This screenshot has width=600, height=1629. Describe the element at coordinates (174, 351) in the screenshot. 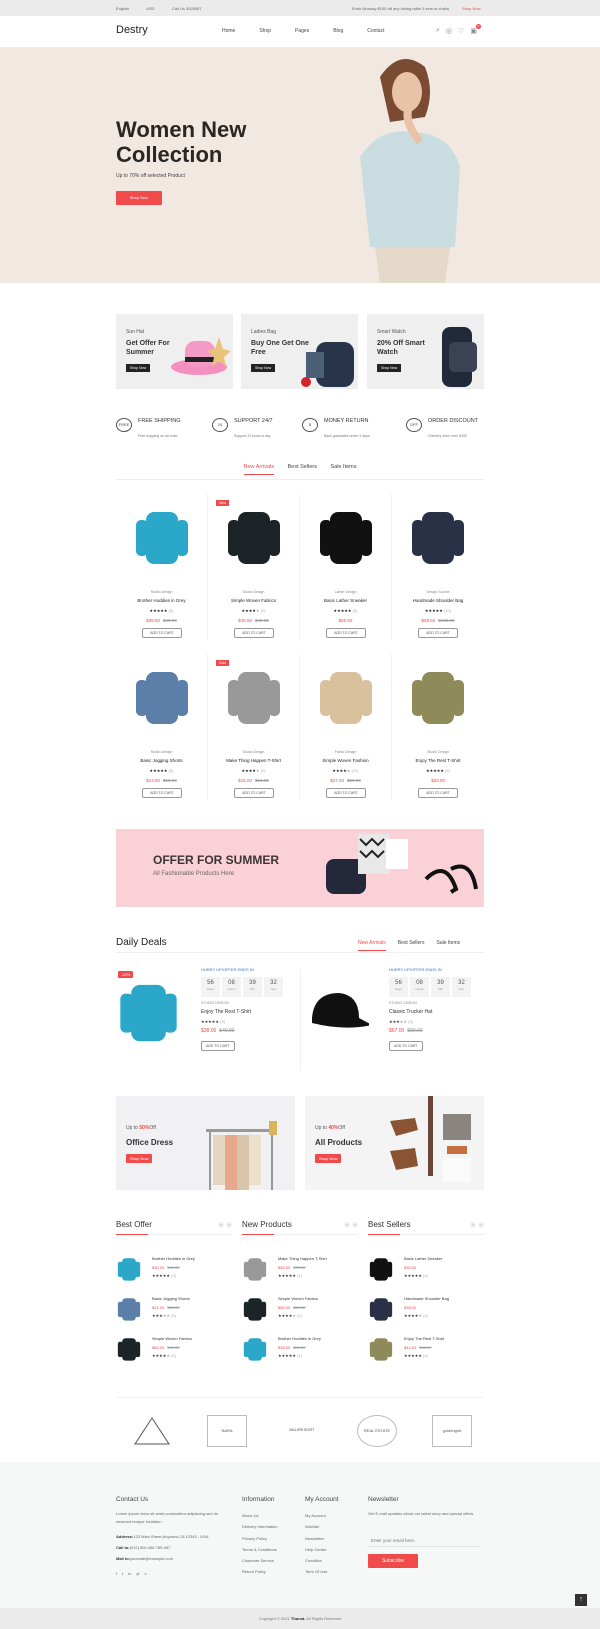

I see `banner-sun-hat: Sun Hat Get Offer For Summer Shop Now` at that location.